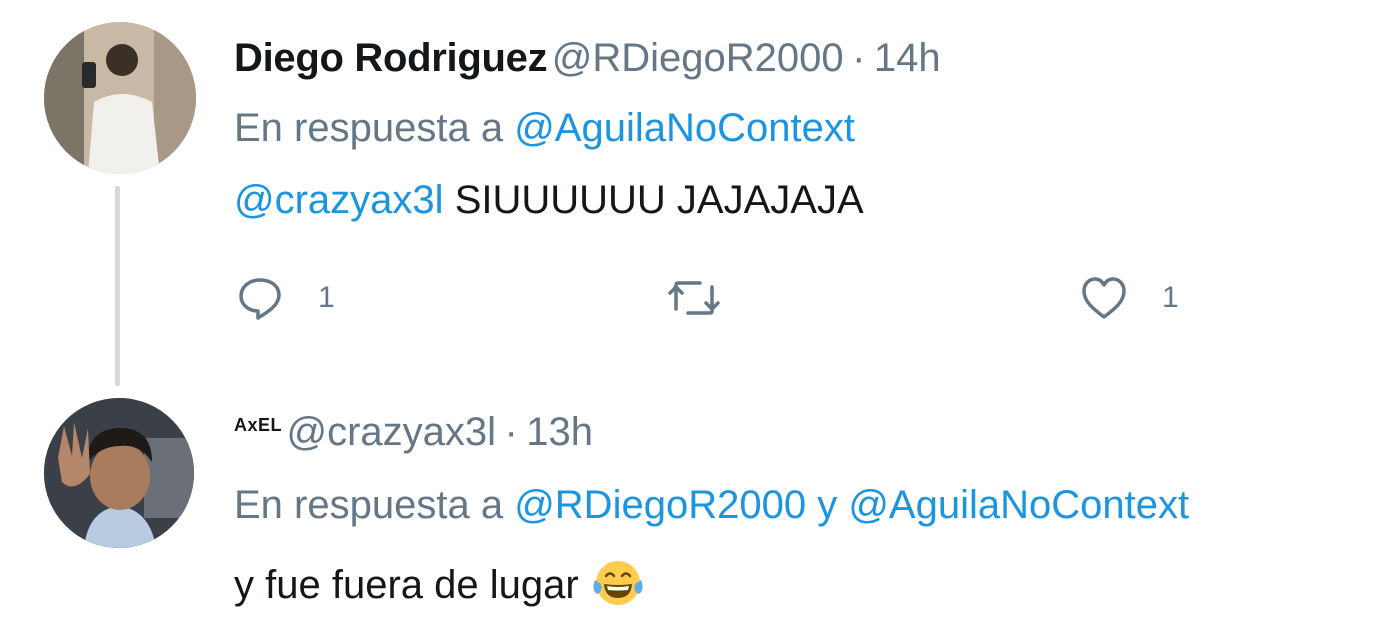 This screenshot has width=1384, height=620. I want to click on reply-icon, so click(260, 299).